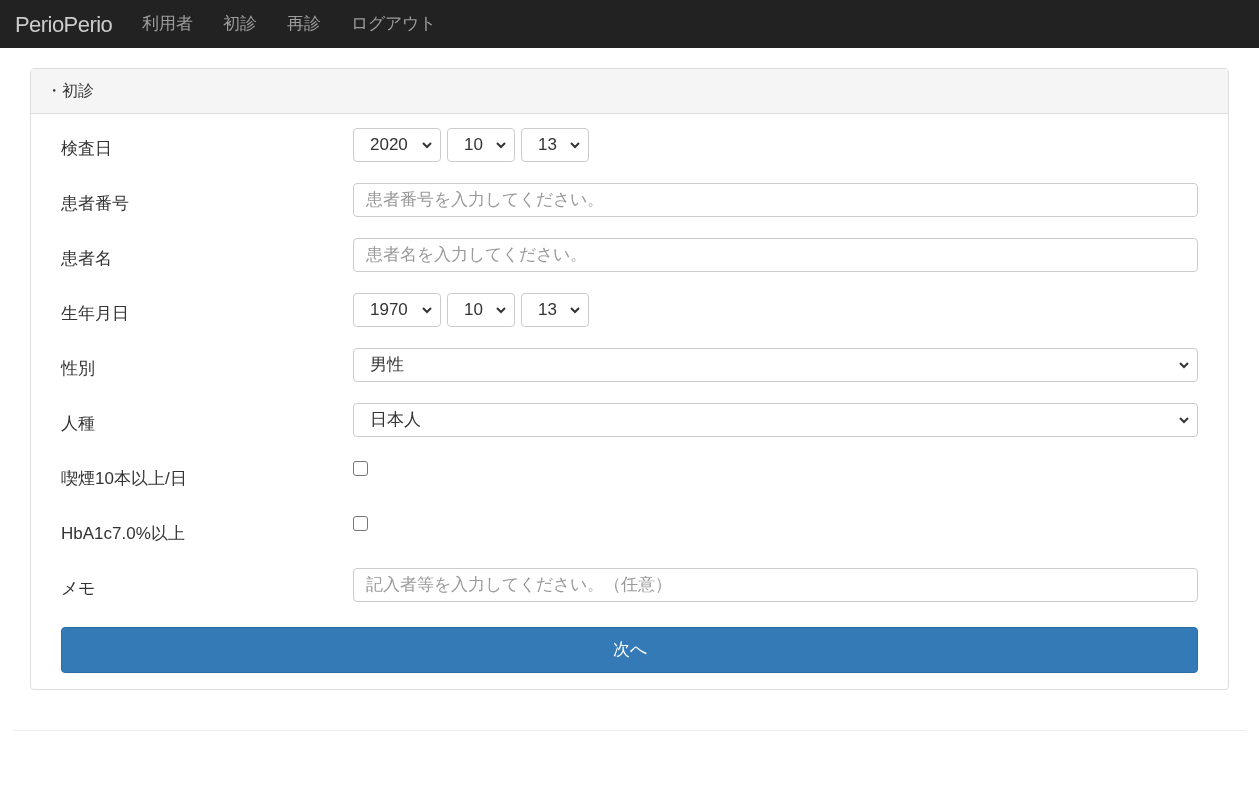 The width and height of the screenshot is (1259, 799). What do you see at coordinates (70, 91) in the screenshot?
I see `panel-title: ・初診` at bounding box center [70, 91].